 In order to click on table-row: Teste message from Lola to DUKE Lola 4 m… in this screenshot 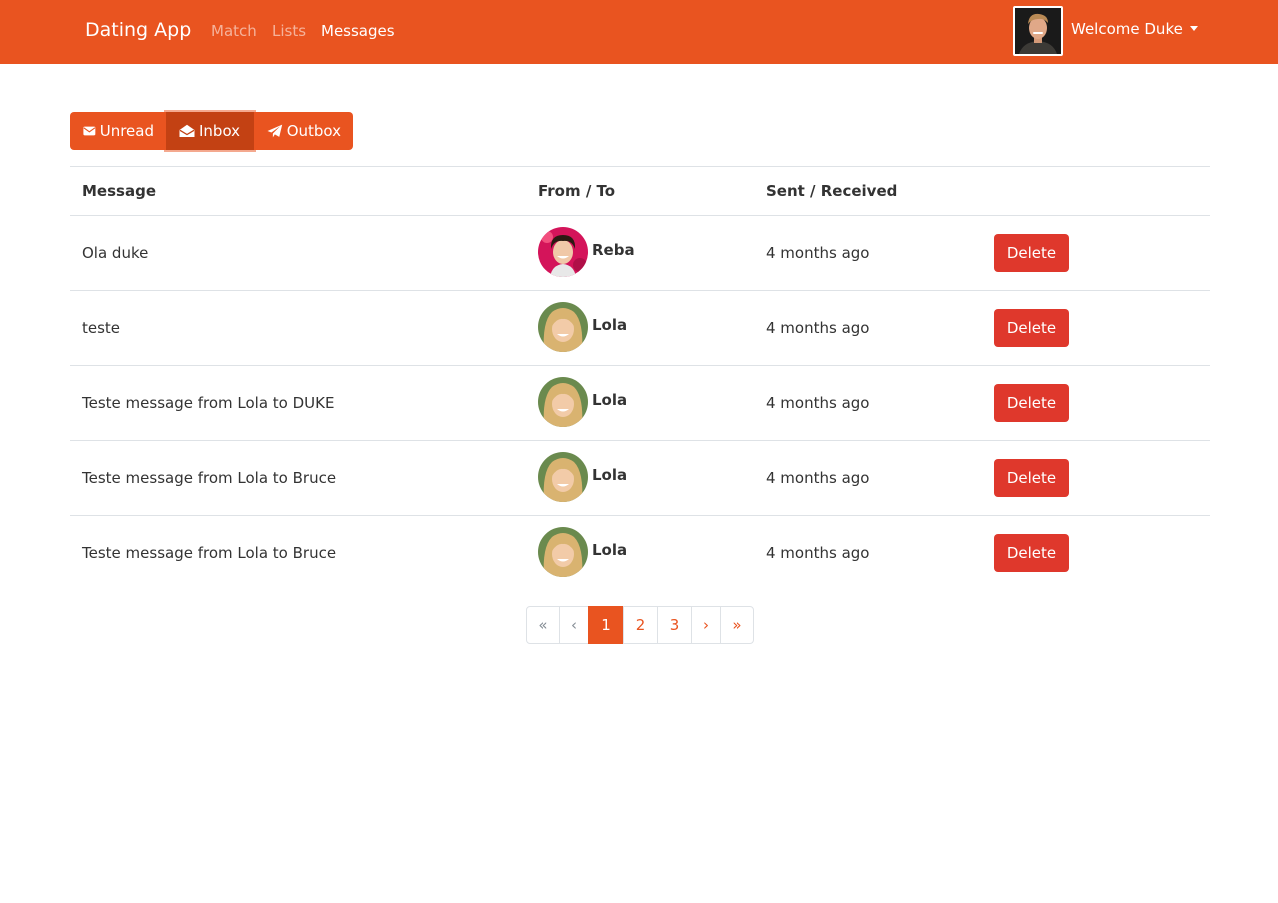, I will do `click(640, 403)`.